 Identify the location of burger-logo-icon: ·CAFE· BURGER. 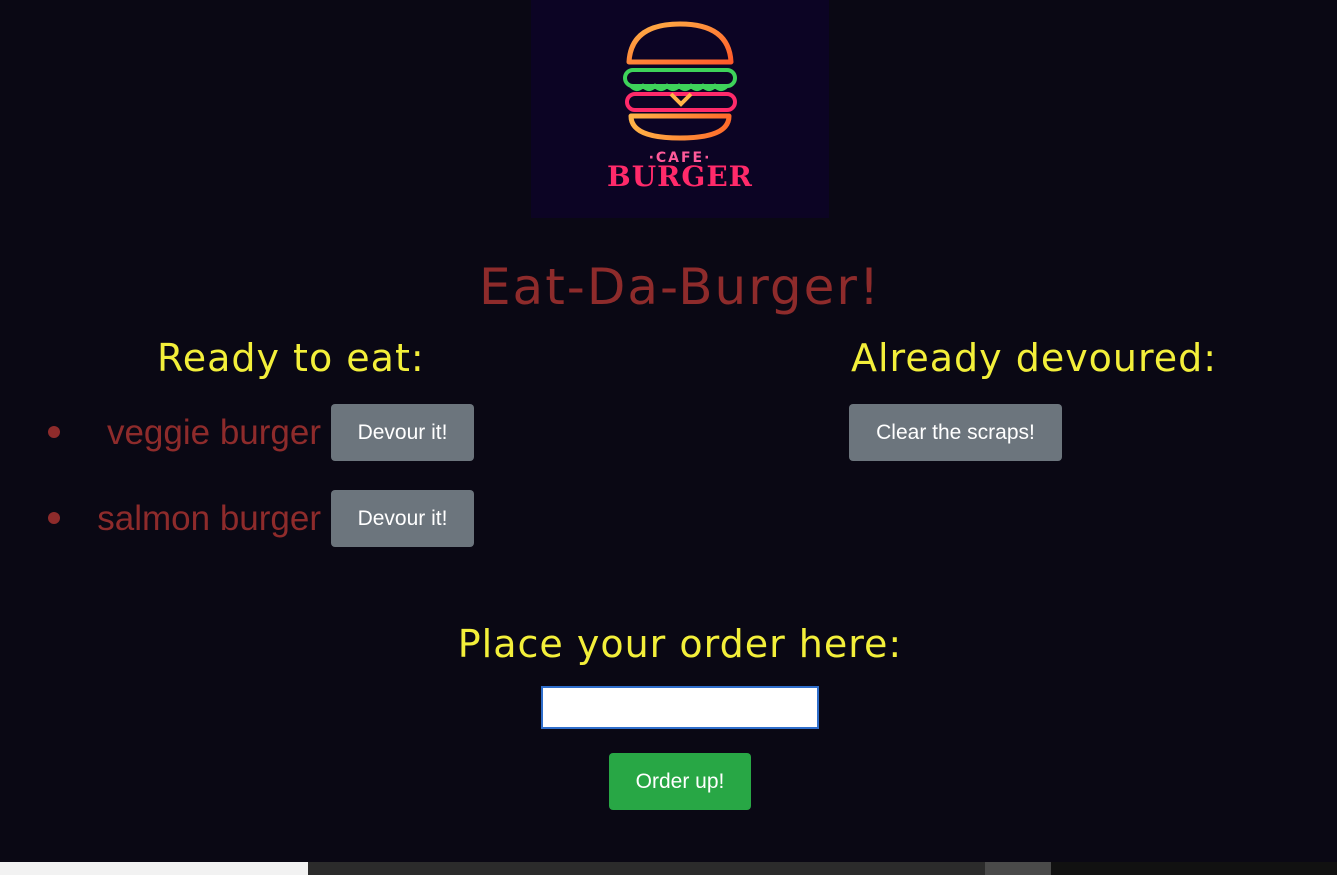
(680, 107).